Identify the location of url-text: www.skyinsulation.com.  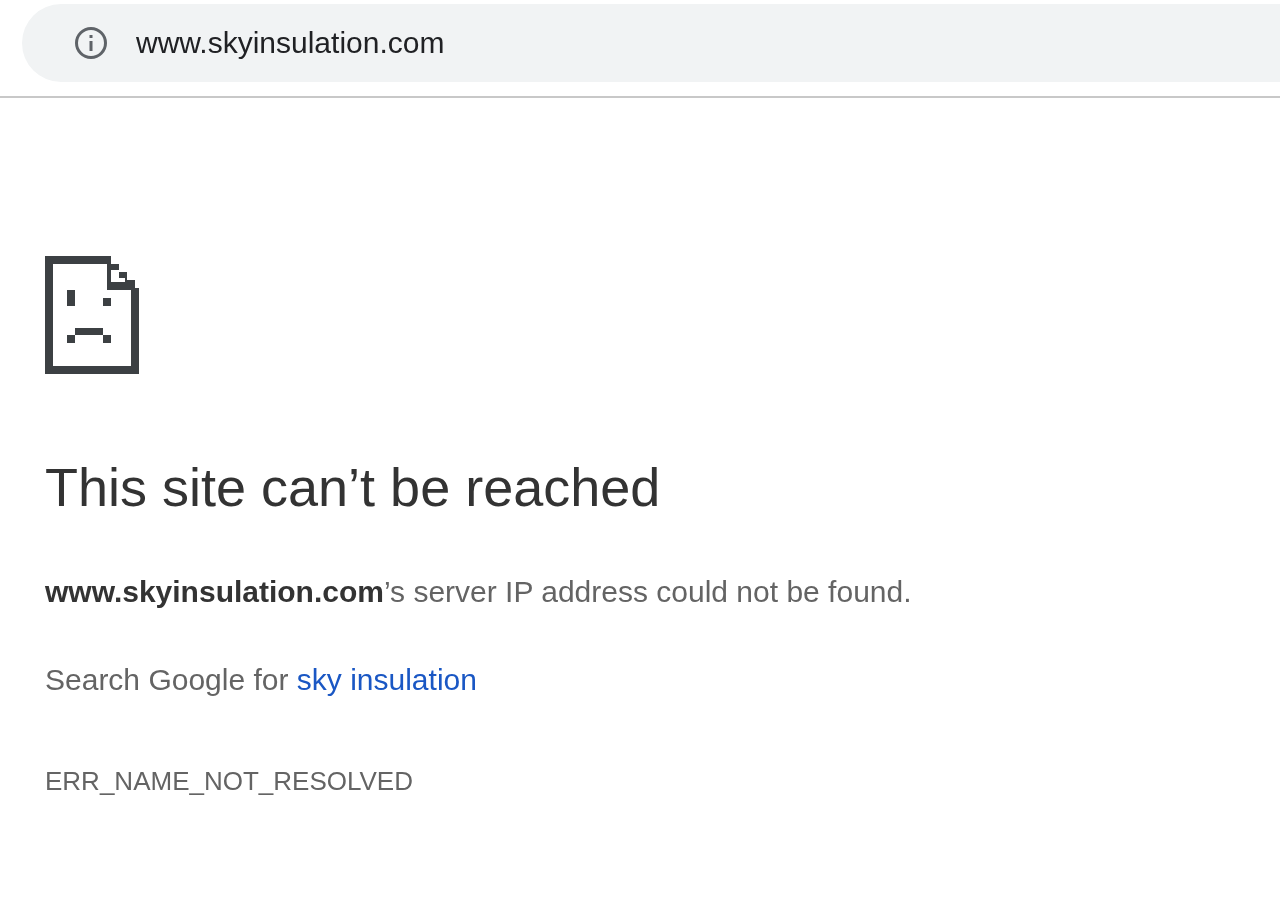
(290, 43).